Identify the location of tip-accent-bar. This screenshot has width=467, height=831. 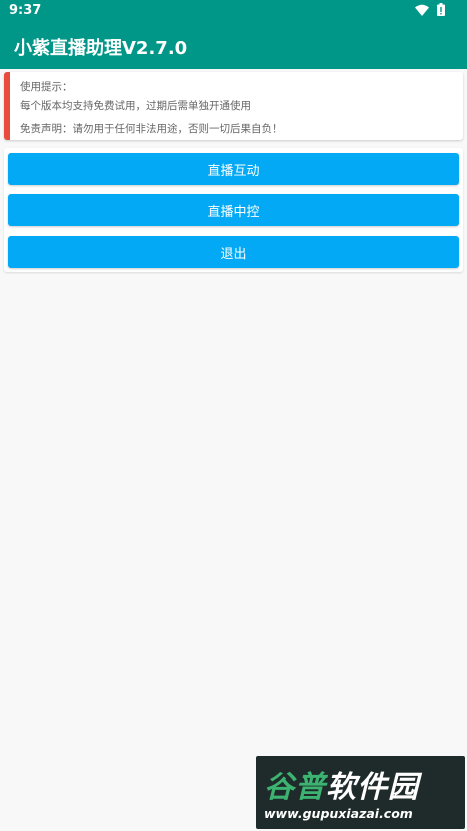
(7, 106).